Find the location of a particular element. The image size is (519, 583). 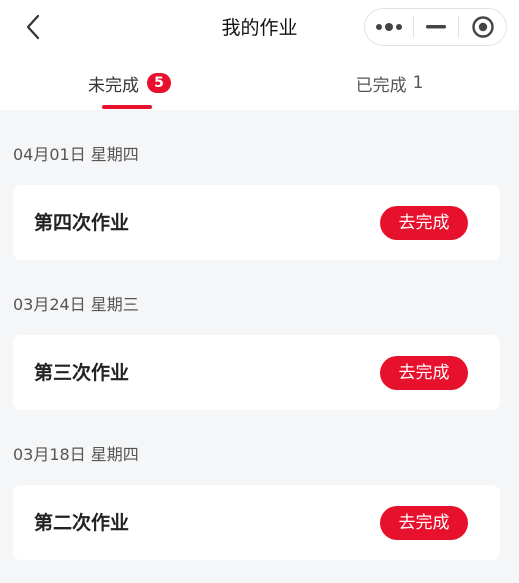

more-button is located at coordinates (389, 27).